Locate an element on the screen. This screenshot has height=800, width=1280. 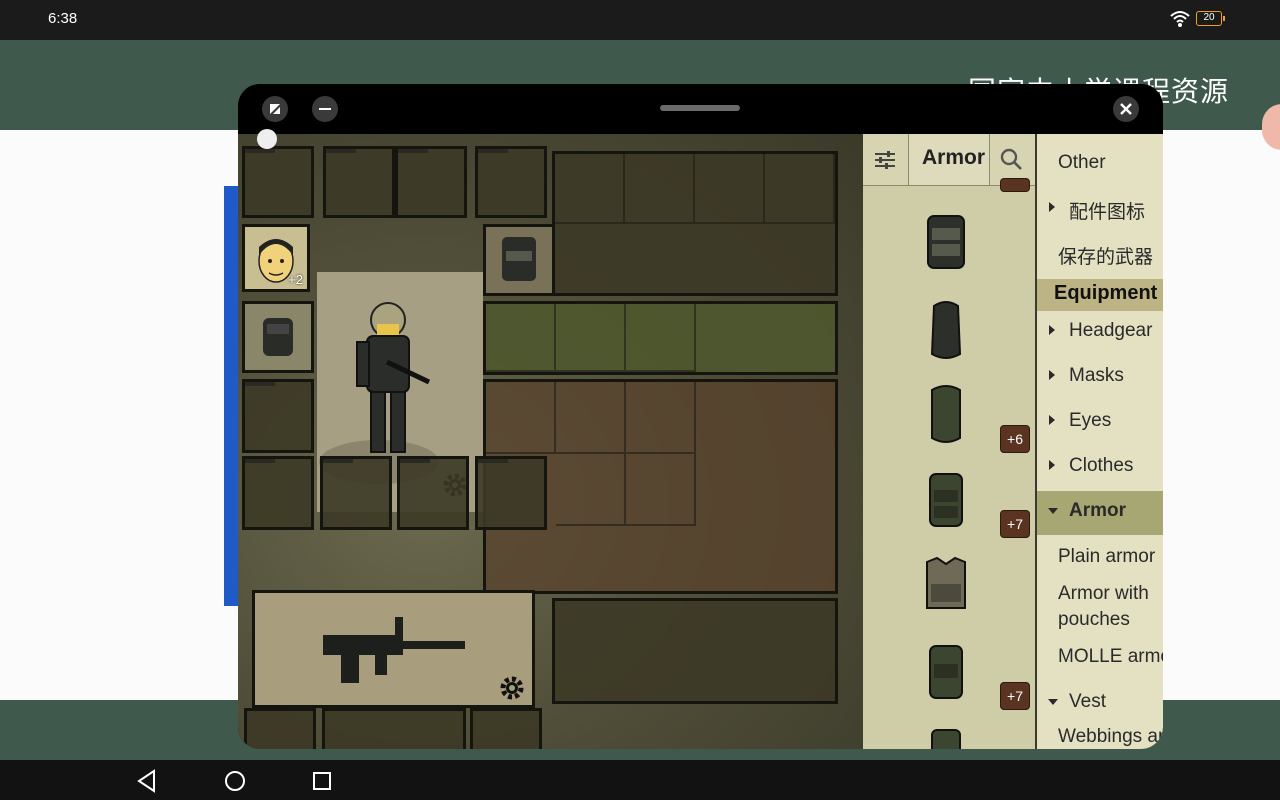
status-time: 6:38 is located at coordinates (63, 18).